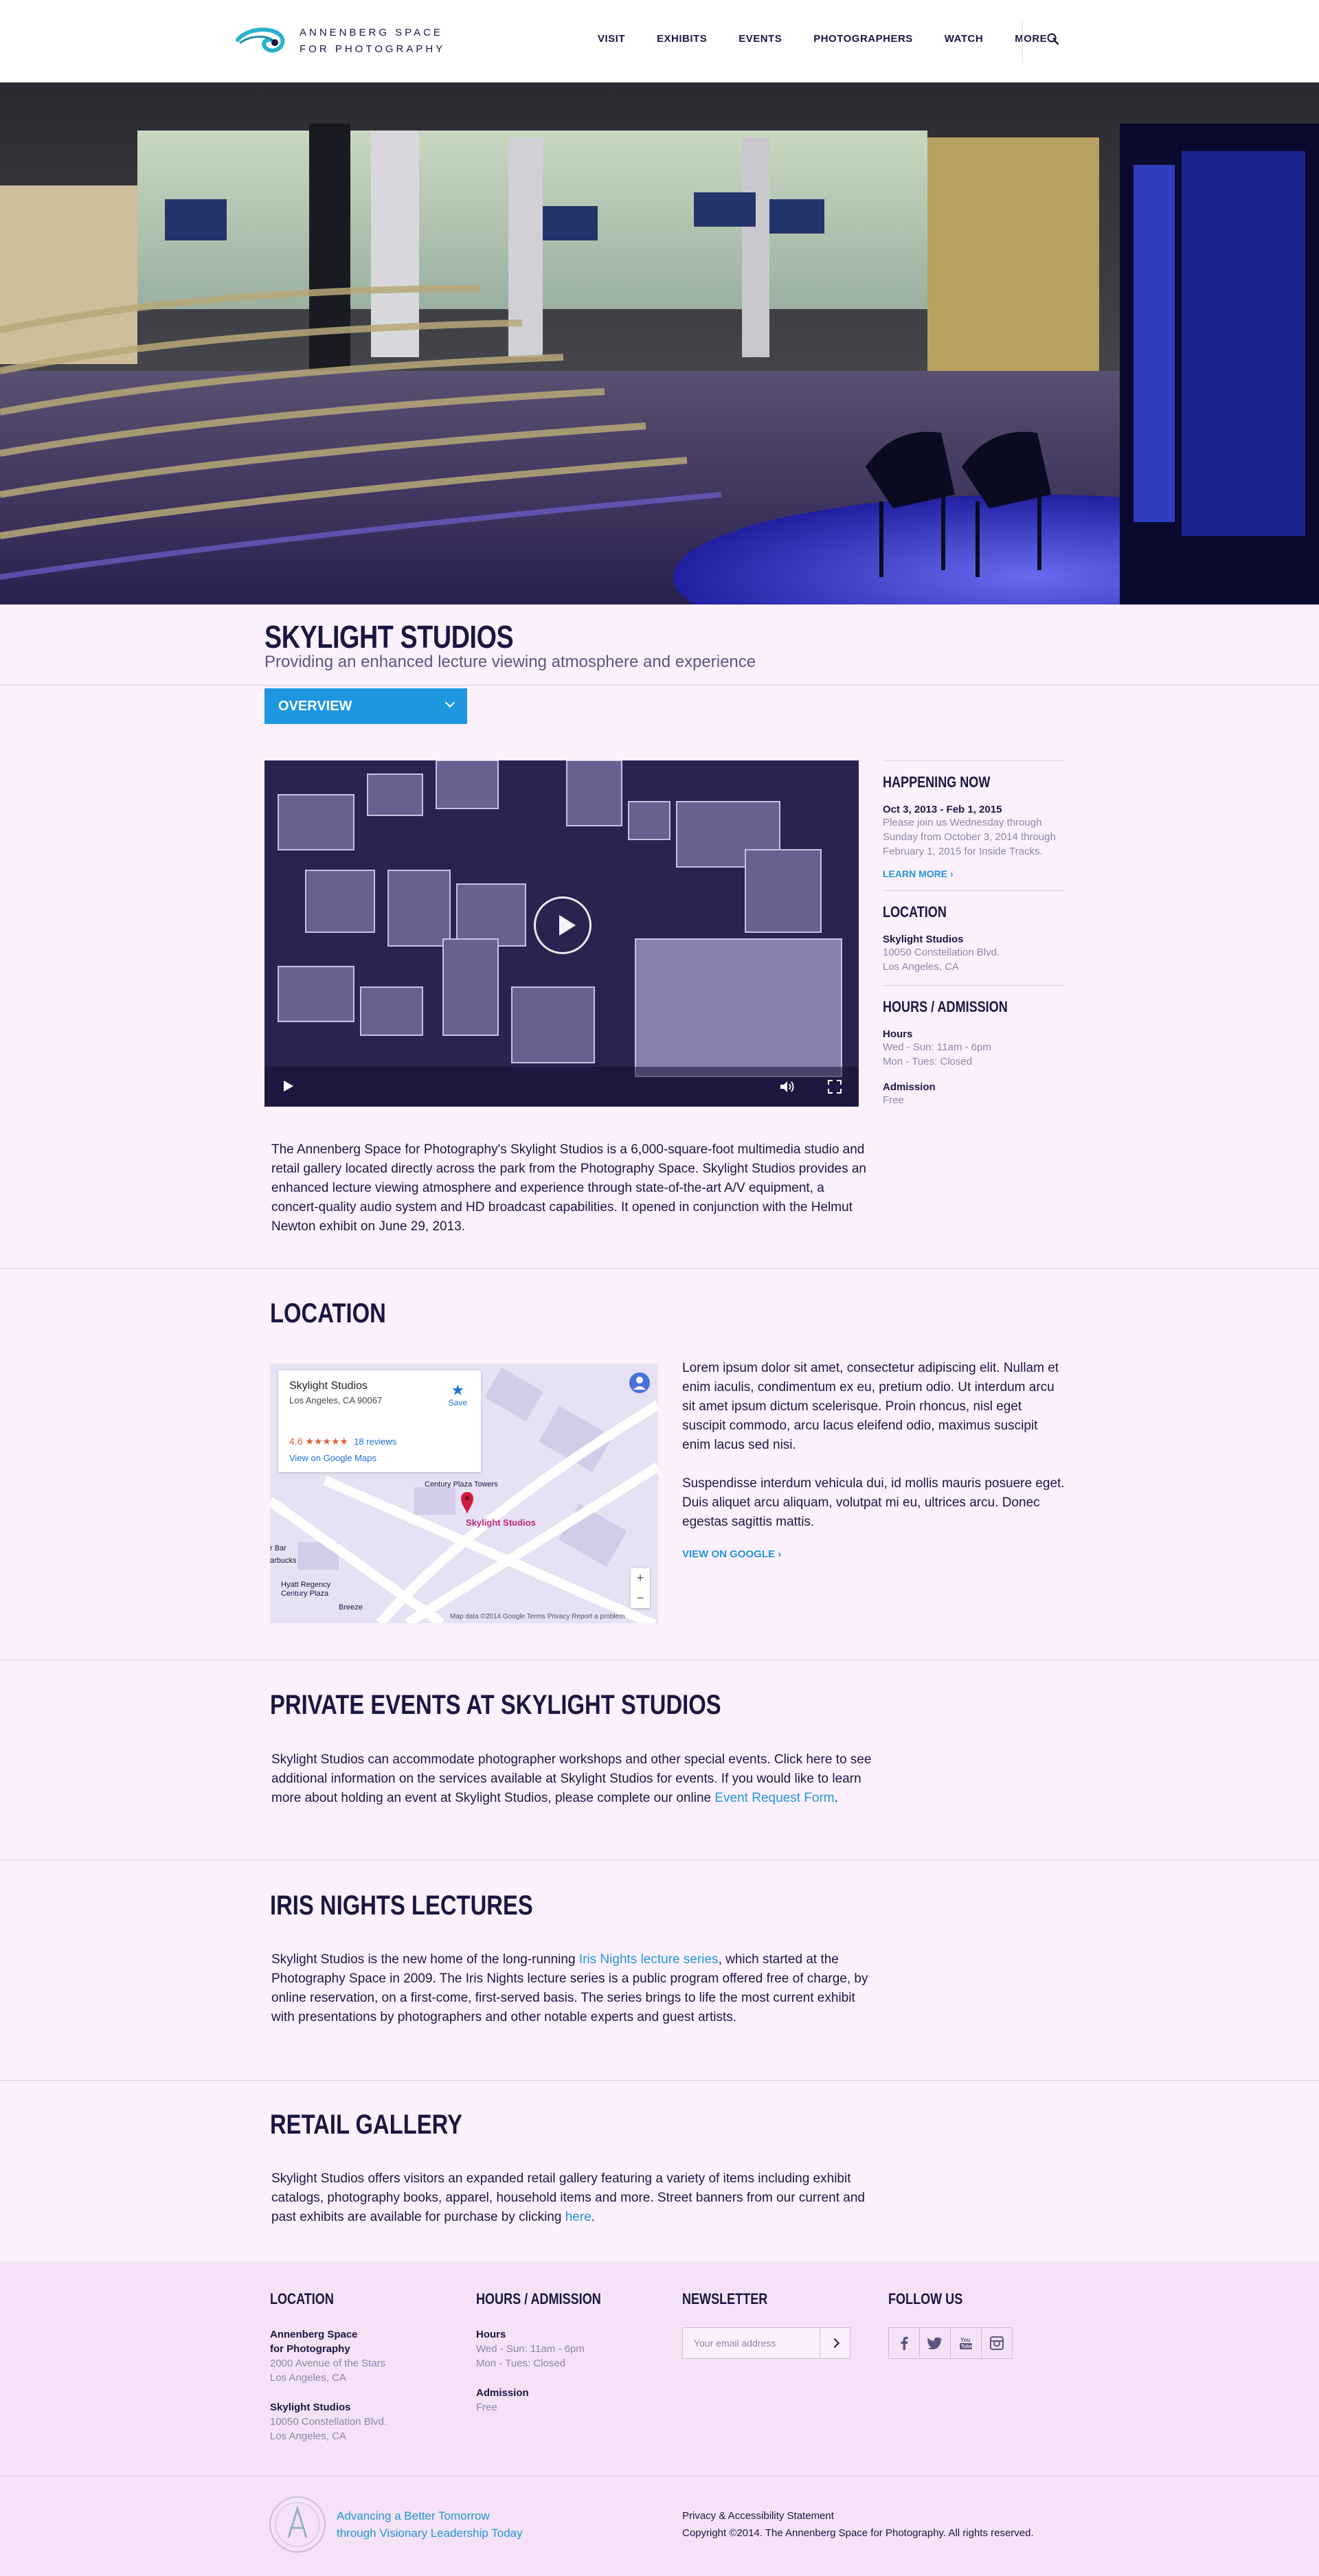 The width and height of the screenshot is (1319, 2576). I want to click on svg-text: Century Plaza Towers, so click(461, 1484).